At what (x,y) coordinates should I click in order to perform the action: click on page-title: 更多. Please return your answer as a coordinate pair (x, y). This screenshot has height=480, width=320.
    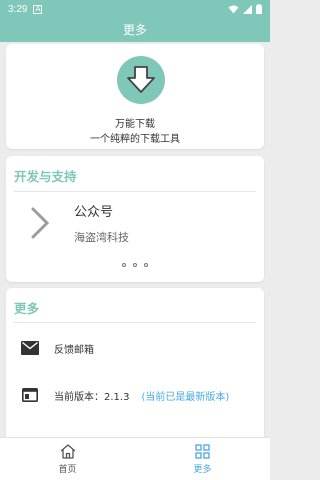
    Looking at the image, I should click on (134, 30).